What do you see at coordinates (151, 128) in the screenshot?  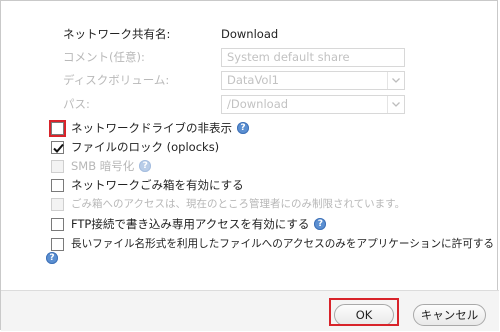 I see `hide-drive-label: ネットワークドライブの非表示` at bounding box center [151, 128].